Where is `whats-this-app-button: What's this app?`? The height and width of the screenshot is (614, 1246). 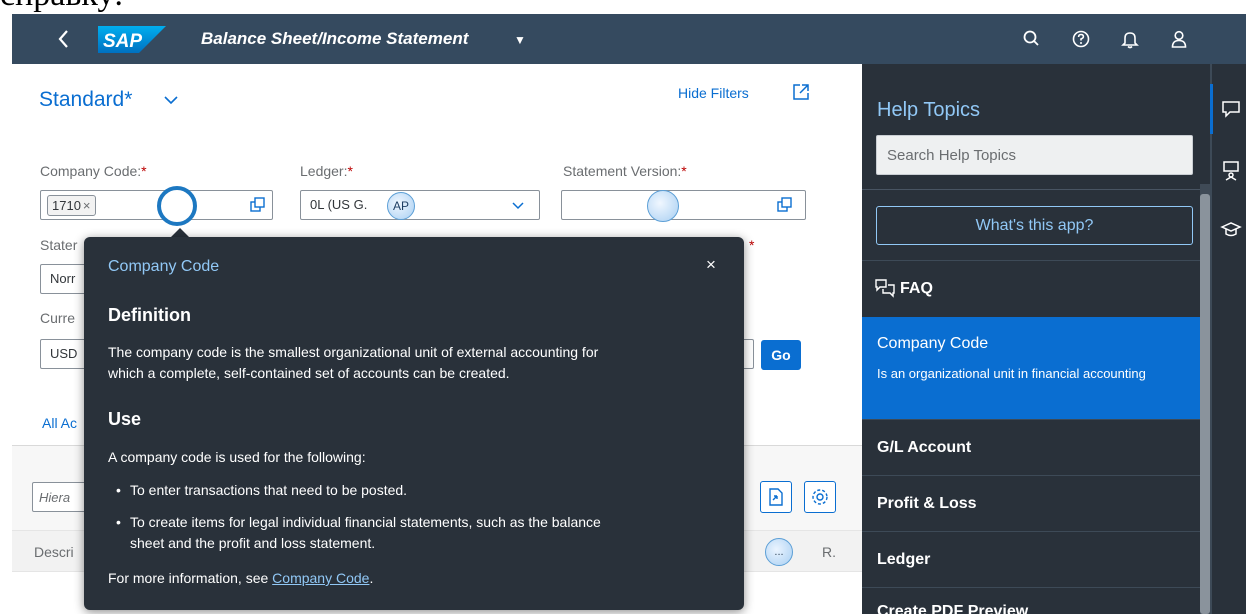 whats-this-app-button: What's this app? is located at coordinates (1034, 225).